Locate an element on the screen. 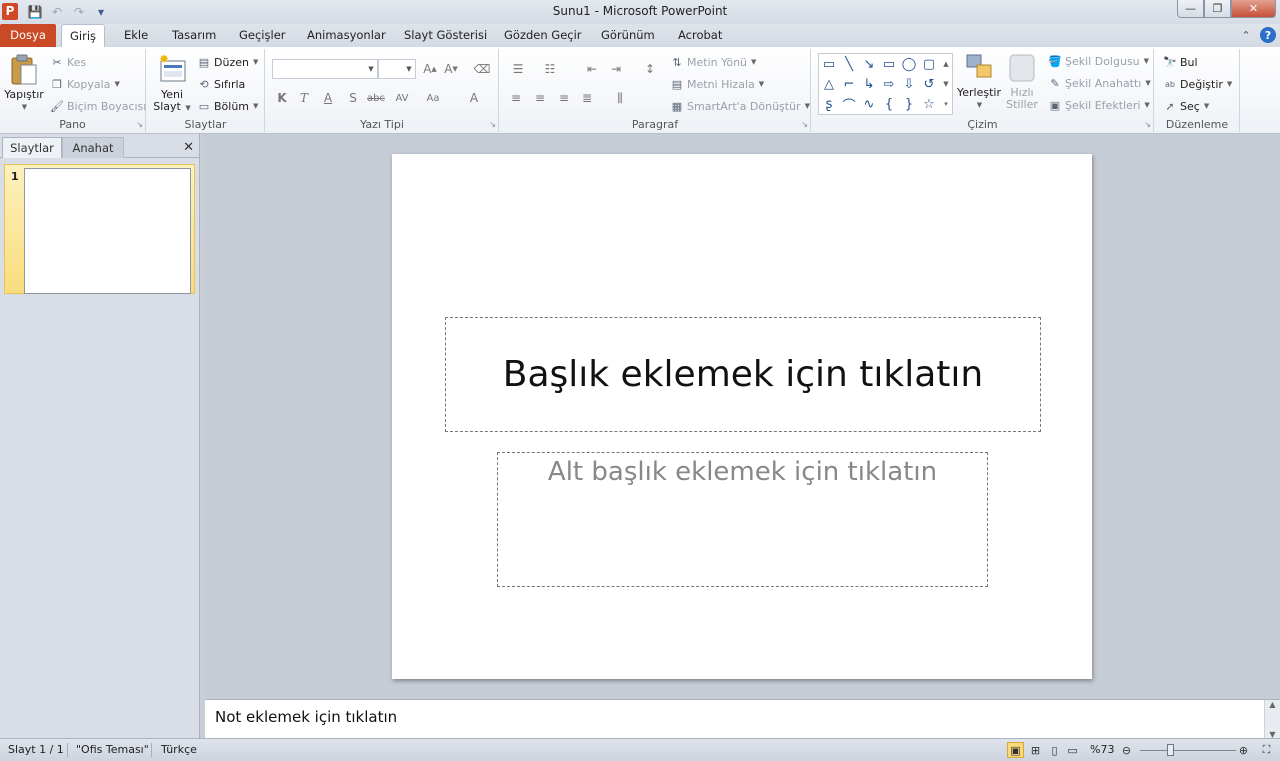 This screenshot has height=761, width=1280. numbering-icon: ☷ is located at coordinates (550, 69).